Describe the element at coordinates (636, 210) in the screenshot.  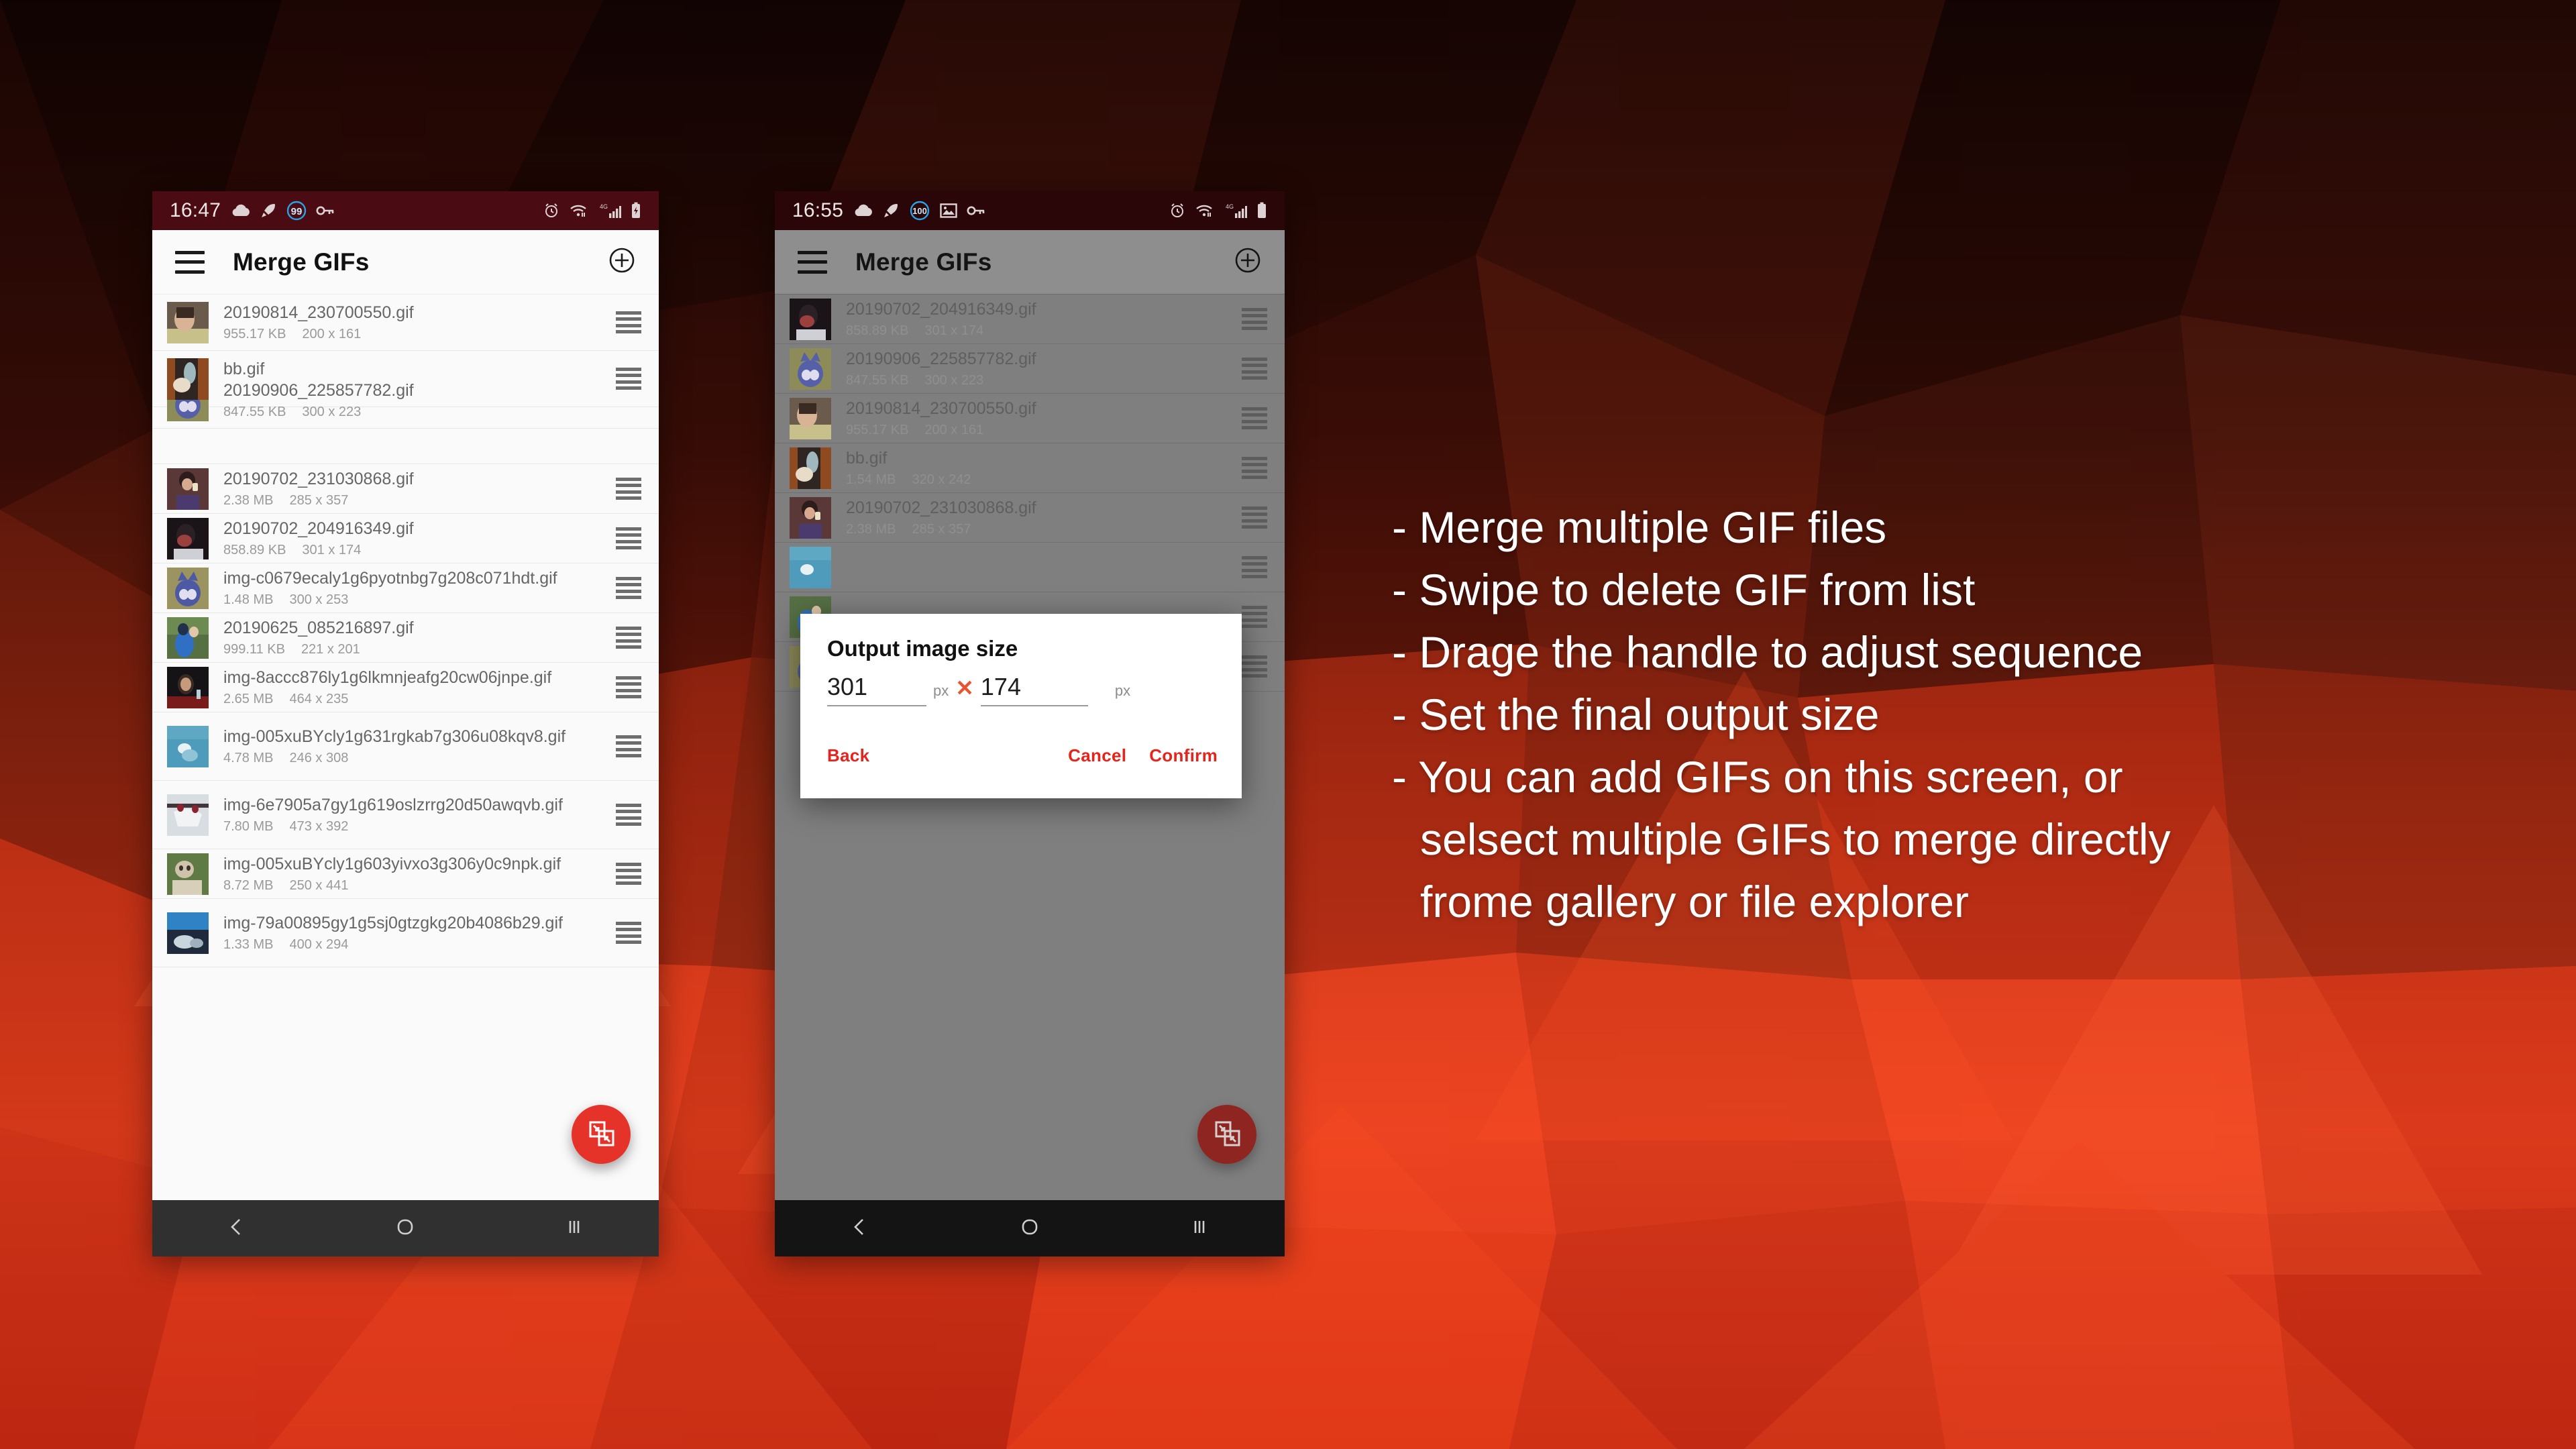
I see `battery-charging-icon` at that location.